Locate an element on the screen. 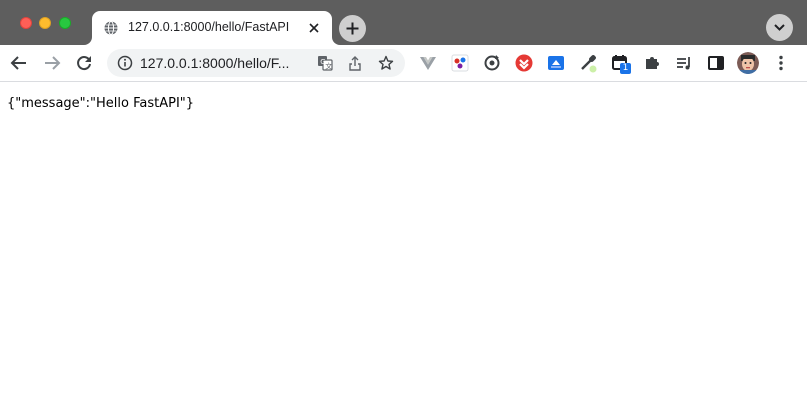 The height and width of the screenshot is (411, 807). vue-devtools-icon is located at coordinates (428, 63).